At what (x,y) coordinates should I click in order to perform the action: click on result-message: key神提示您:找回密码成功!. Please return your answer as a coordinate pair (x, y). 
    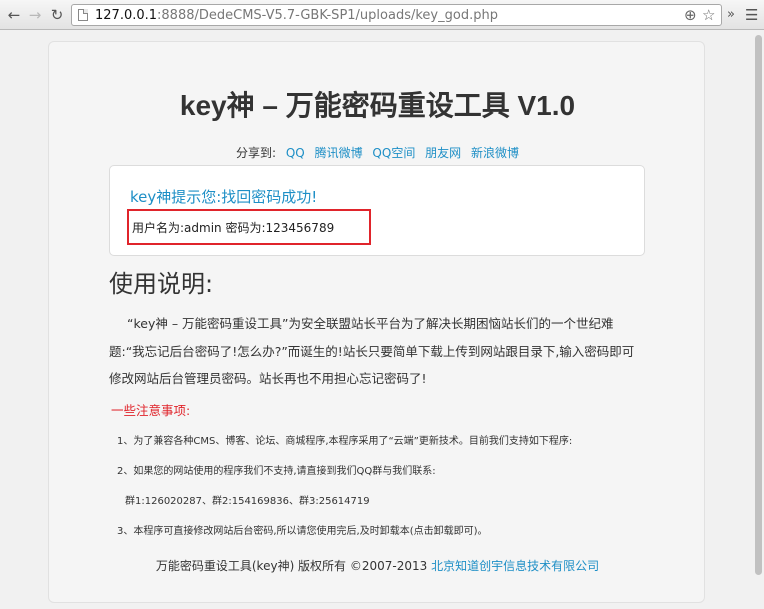
    Looking at the image, I should click on (224, 197).